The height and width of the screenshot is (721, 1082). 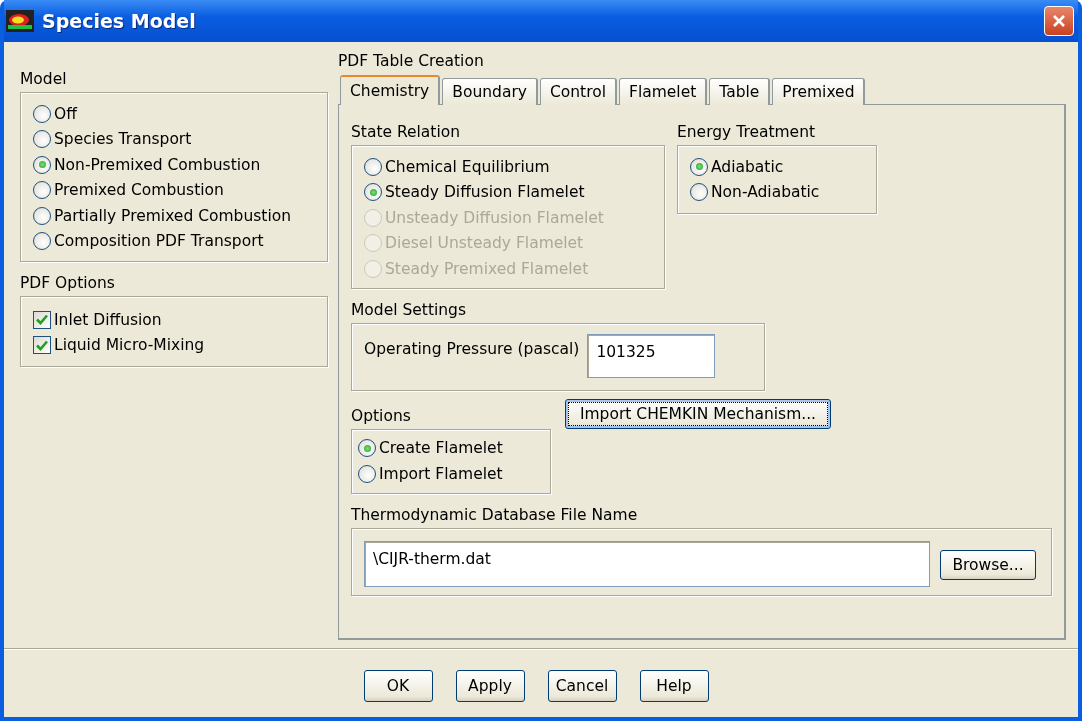 What do you see at coordinates (174, 345) in the screenshot?
I see `checkbox-option: Liquid Micro-Mixing` at bounding box center [174, 345].